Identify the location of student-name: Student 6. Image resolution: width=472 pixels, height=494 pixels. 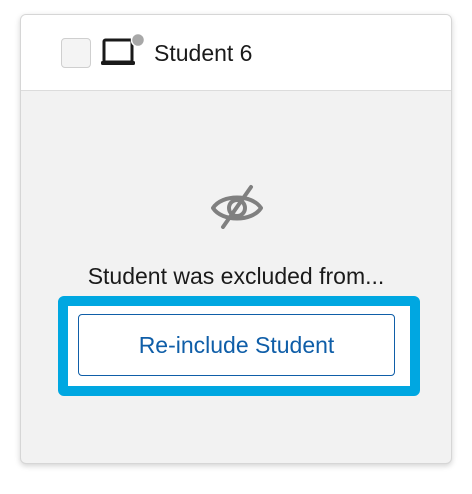
(203, 53).